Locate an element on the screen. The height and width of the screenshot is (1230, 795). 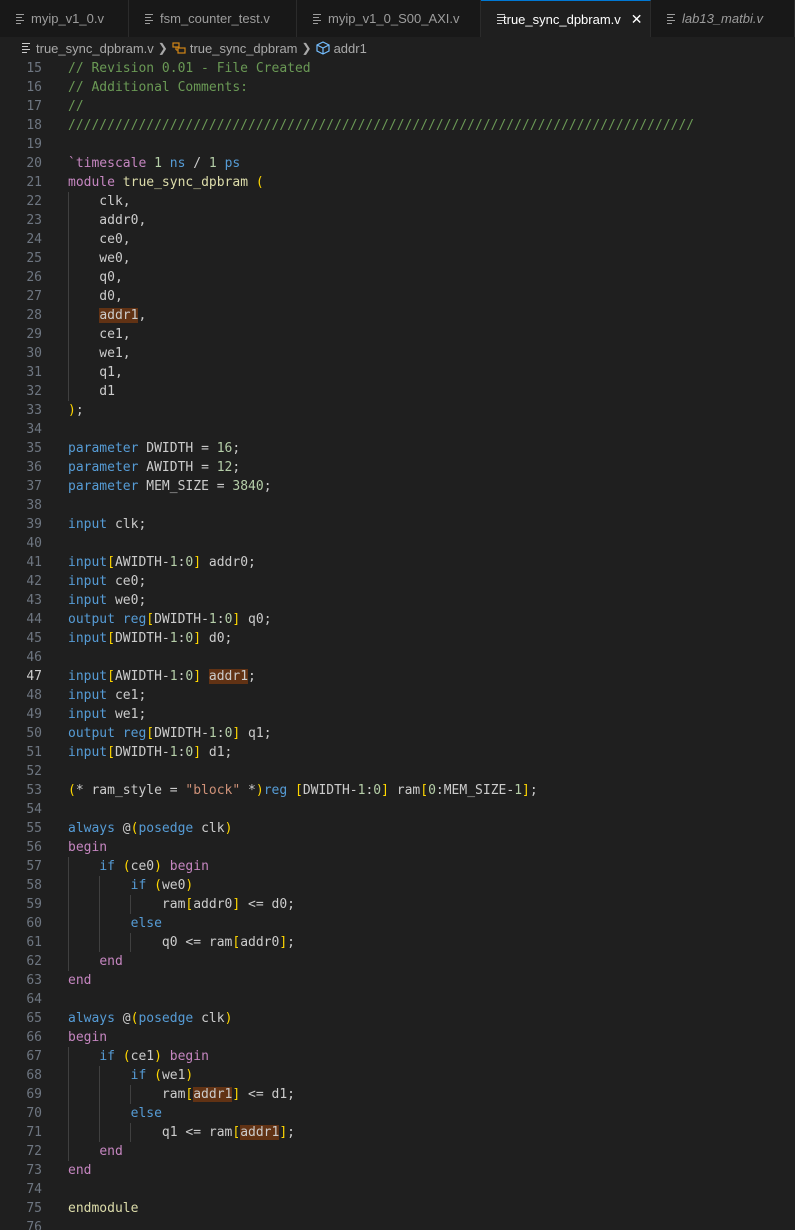
code-line: 31 q1, is located at coordinates (397, 372).